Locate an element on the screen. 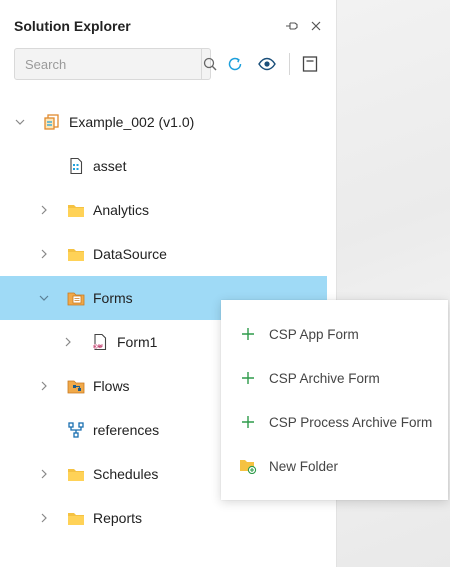 The image size is (450, 567). menu-item-label: CSP App Form is located at coordinates (314, 334).